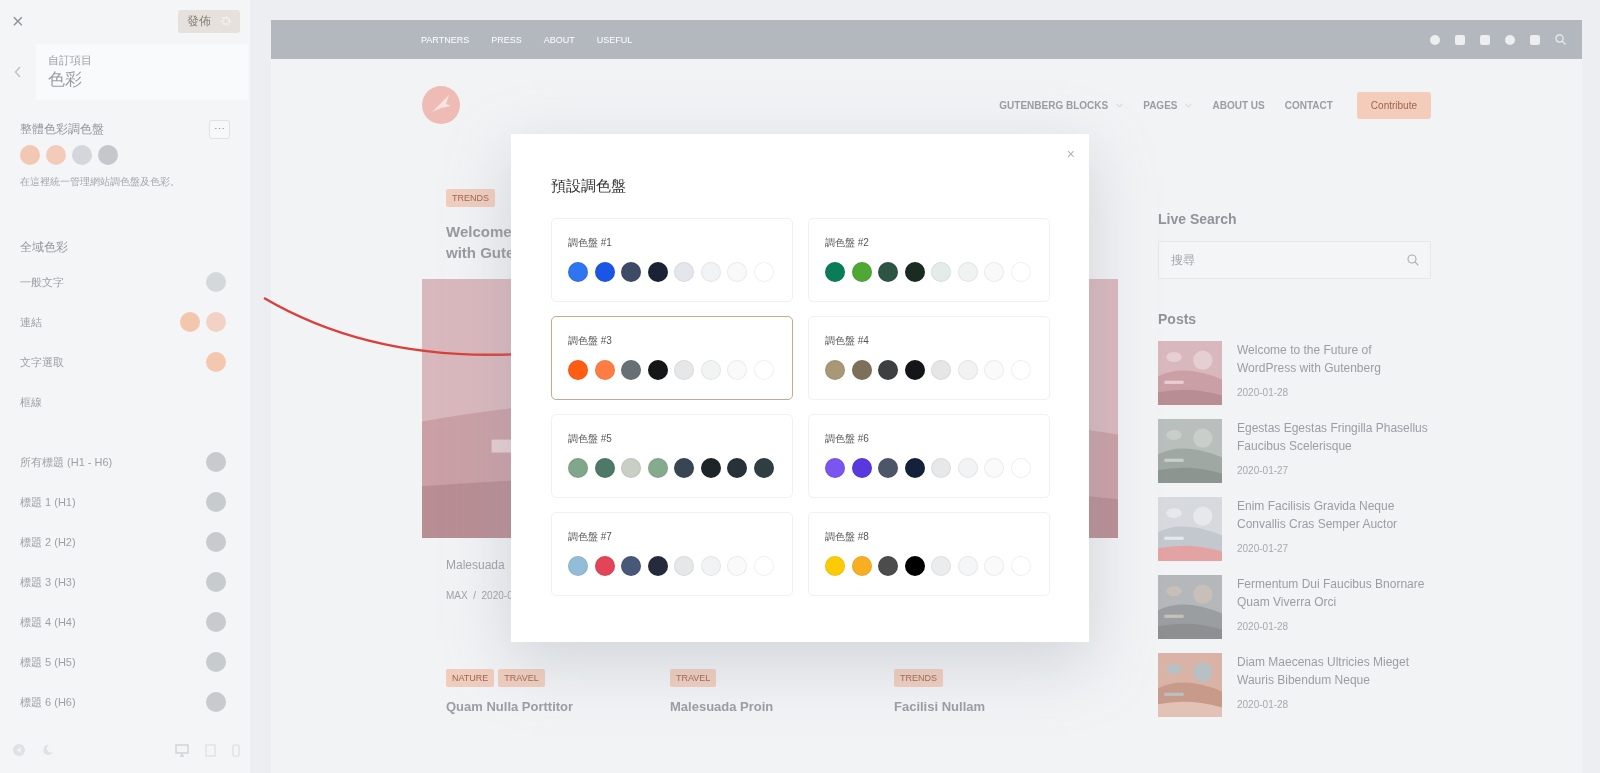 This screenshot has width=1600, height=773. What do you see at coordinates (1334, 515) in the screenshot?
I see `post-link: Enim Facilisis Gravida Neque Convallis Cras Semper Auctor` at bounding box center [1334, 515].